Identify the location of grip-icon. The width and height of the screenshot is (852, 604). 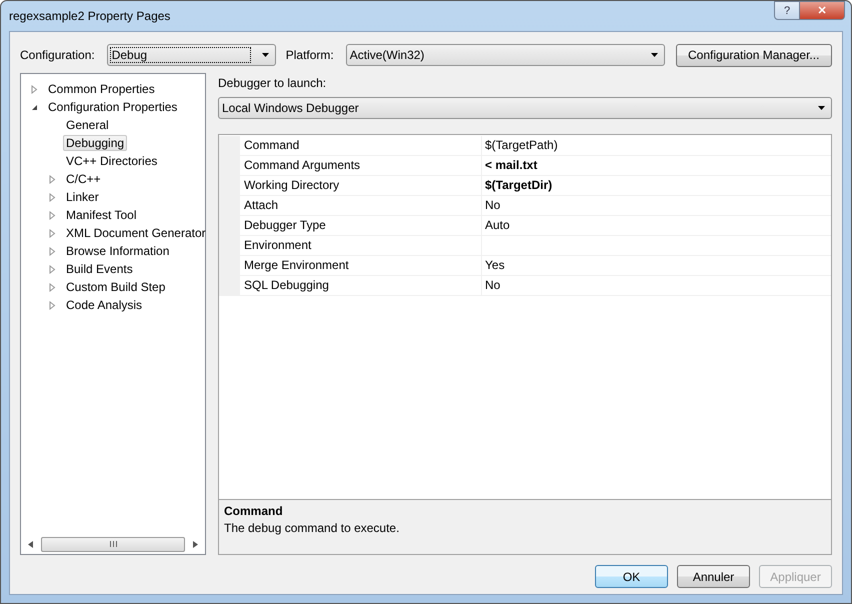
(113, 544).